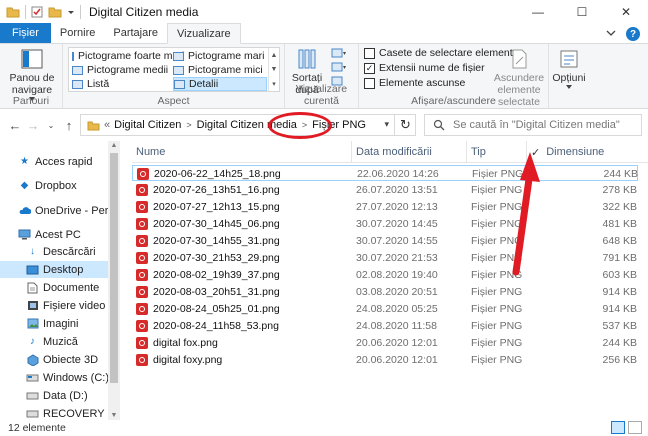 The width and height of the screenshot is (648, 436). Describe the element at coordinates (220, 84) in the screenshot. I see `layout-details: Detalii` at that location.